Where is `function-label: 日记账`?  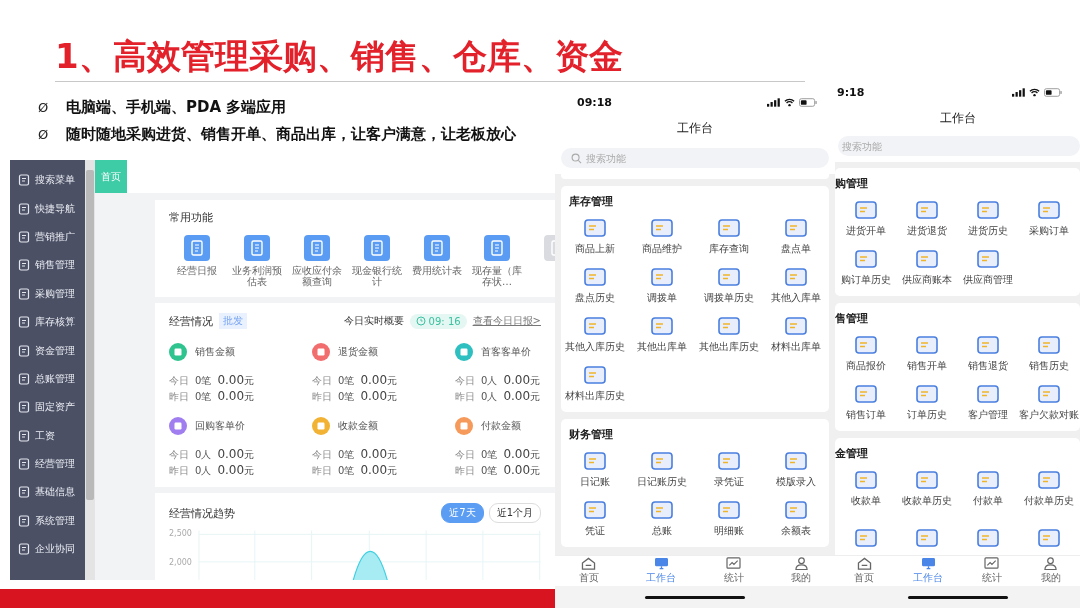 function-label: 日记账 is located at coordinates (594, 481).